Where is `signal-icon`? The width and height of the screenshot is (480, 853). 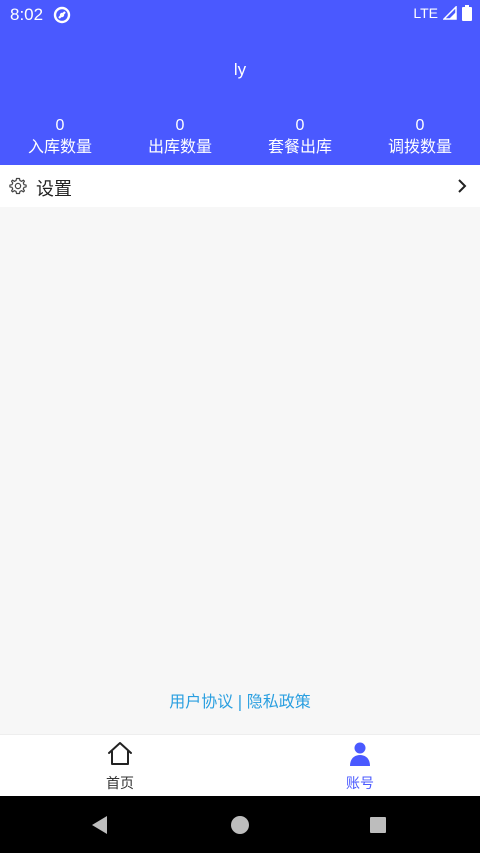 signal-icon is located at coordinates (450, 13).